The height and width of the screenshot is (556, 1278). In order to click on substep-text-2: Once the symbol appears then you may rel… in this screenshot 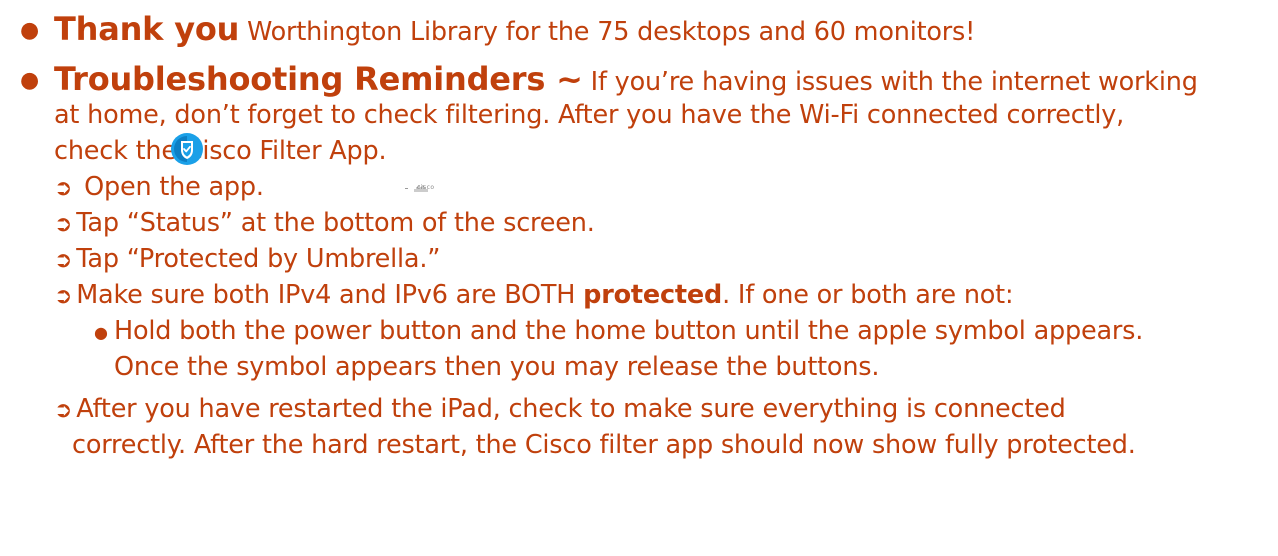, I will do `click(497, 367)`.